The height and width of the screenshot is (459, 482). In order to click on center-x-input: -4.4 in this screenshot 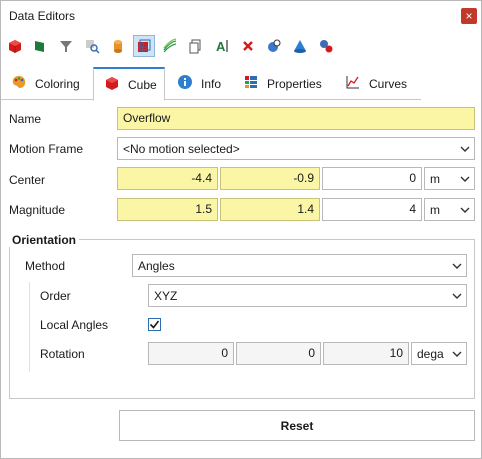, I will do `click(167, 178)`.